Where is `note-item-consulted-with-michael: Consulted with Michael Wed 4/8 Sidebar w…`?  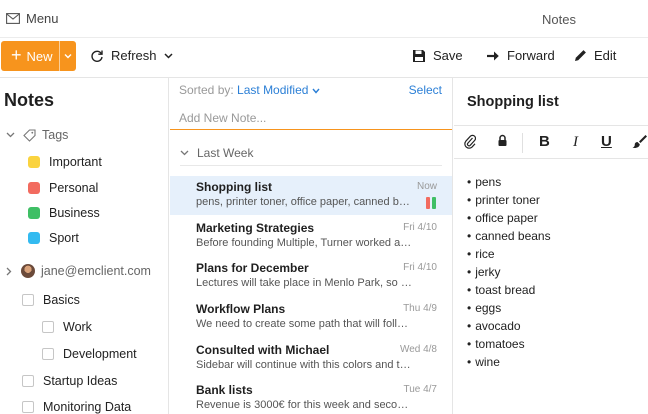
note-item-consulted-with-michael: Consulted with Michael Wed 4/8 Sidebar w… is located at coordinates (311, 358).